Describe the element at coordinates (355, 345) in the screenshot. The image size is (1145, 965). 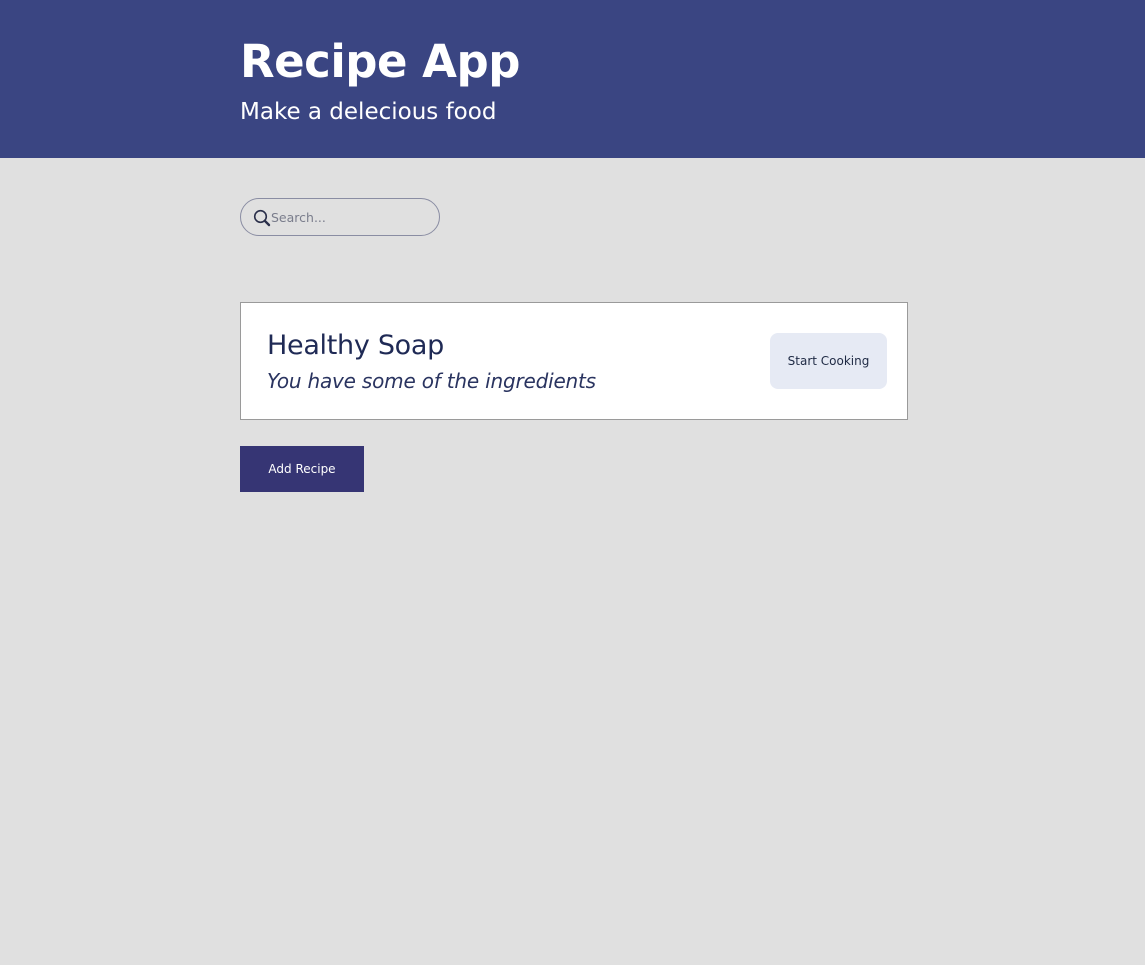
I see `recipe-name: Healthy Soap` at that location.